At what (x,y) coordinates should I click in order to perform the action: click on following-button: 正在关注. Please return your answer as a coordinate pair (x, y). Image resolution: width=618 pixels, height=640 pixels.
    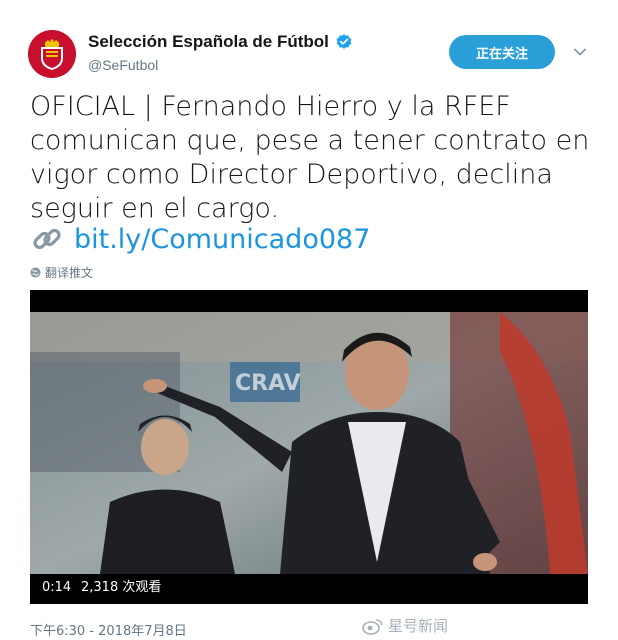
    Looking at the image, I should click on (502, 52).